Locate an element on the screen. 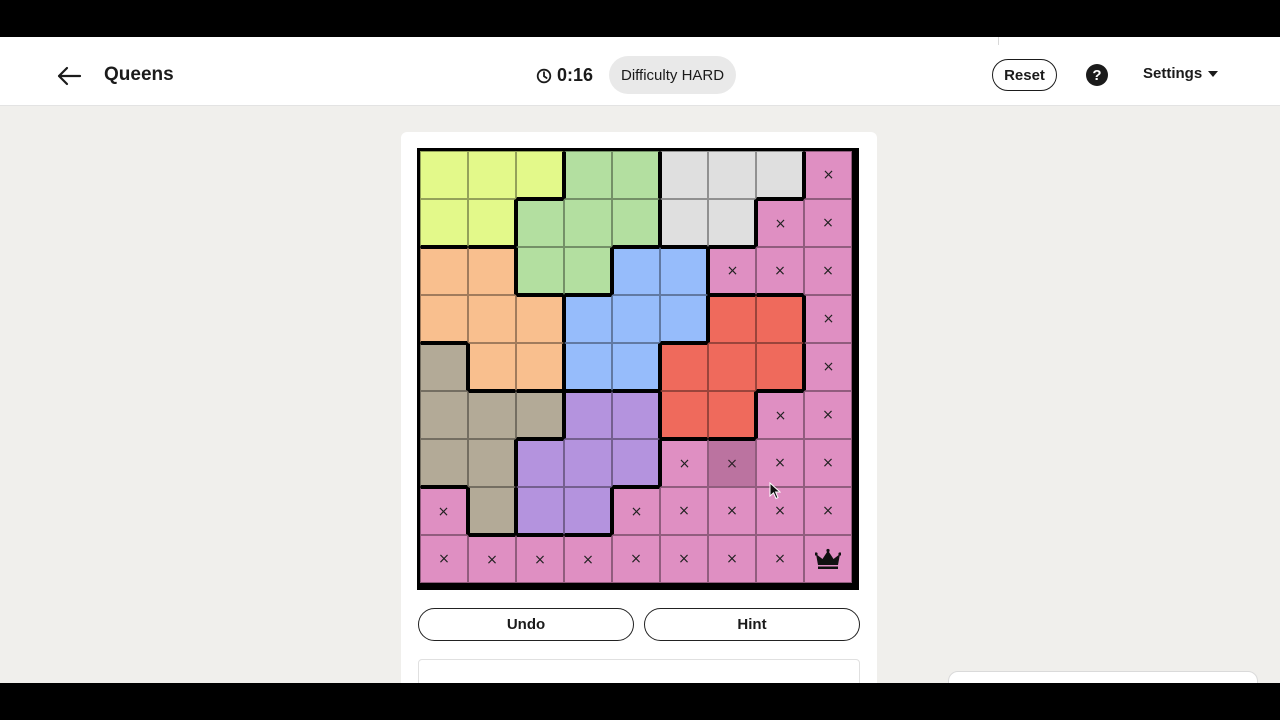 The width and height of the screenshot is (1280, 720). undo-button: Undo is located at coordinates (526, 624).